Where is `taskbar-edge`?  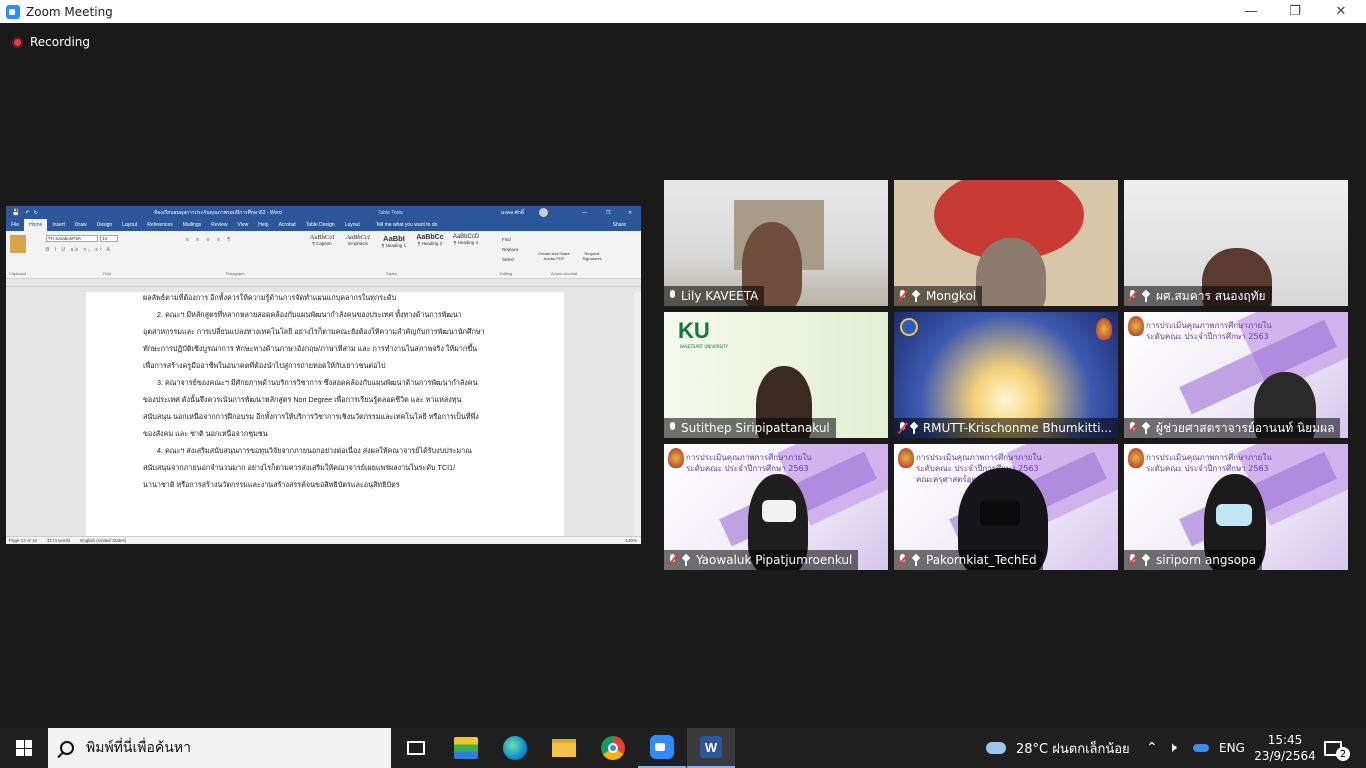 taskbar-edge is located at coordinates (515, 748).